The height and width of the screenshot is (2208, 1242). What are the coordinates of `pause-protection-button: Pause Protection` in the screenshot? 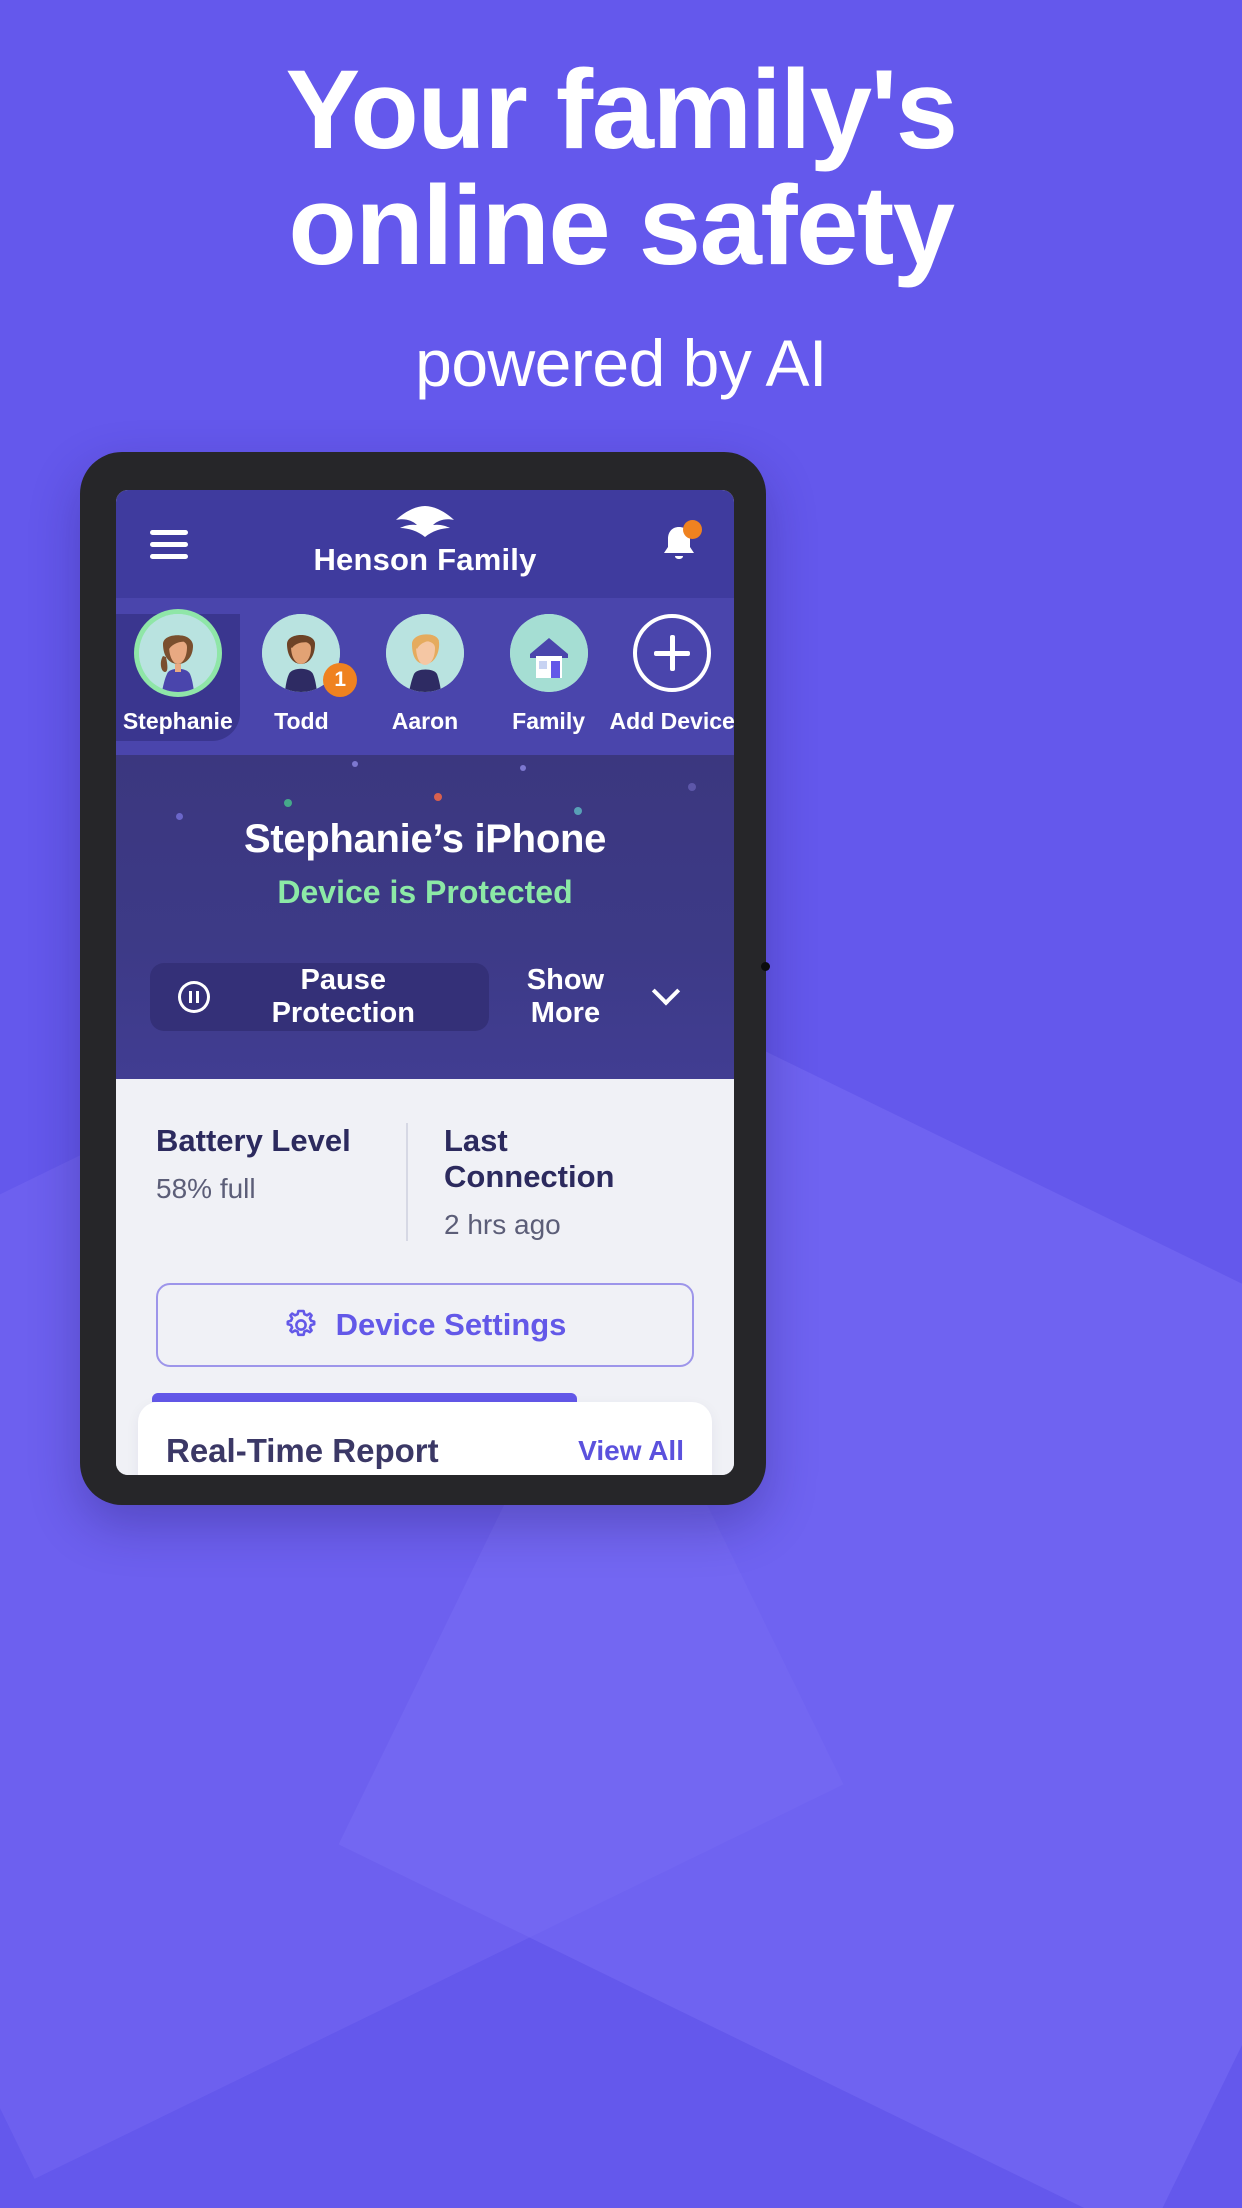 It's located at (319, 997).